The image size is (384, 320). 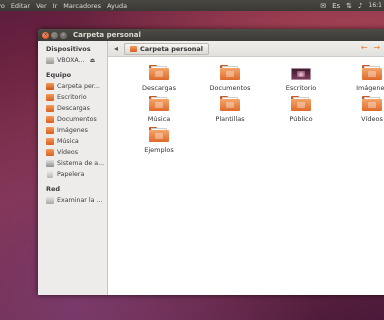 I want to click on file-label: Música, so click(x=159, y=119).